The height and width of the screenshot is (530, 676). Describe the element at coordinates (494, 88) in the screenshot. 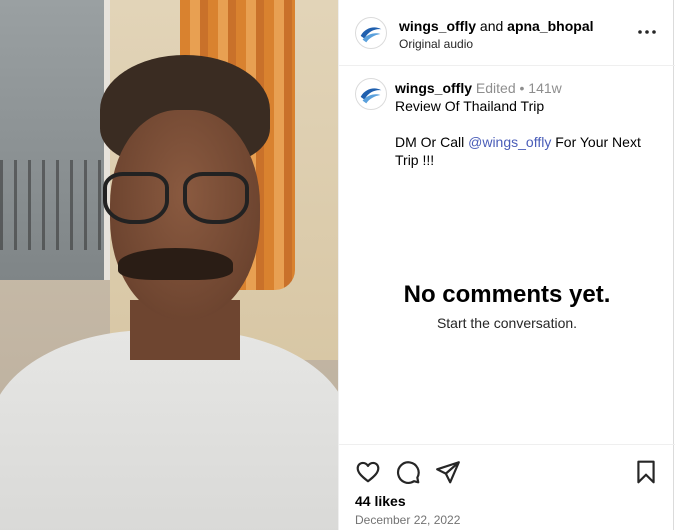

I see `edited-label: Edited` at that location.